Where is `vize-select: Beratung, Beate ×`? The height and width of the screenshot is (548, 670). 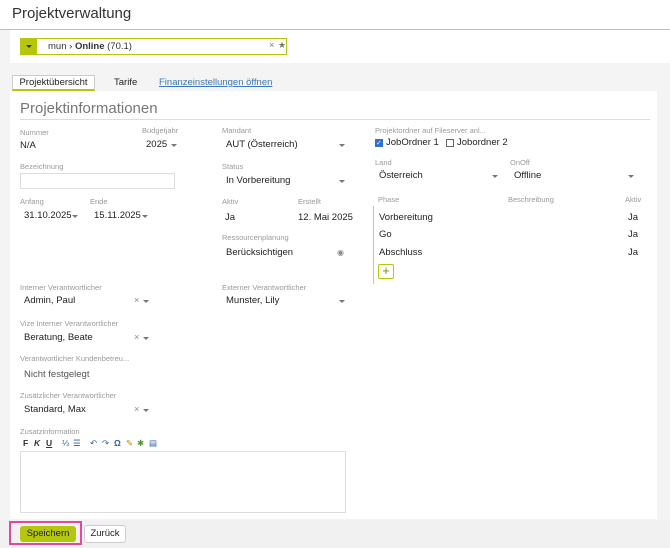 vize-select: Beratung, Beate × is located at coordinates (85, 338).